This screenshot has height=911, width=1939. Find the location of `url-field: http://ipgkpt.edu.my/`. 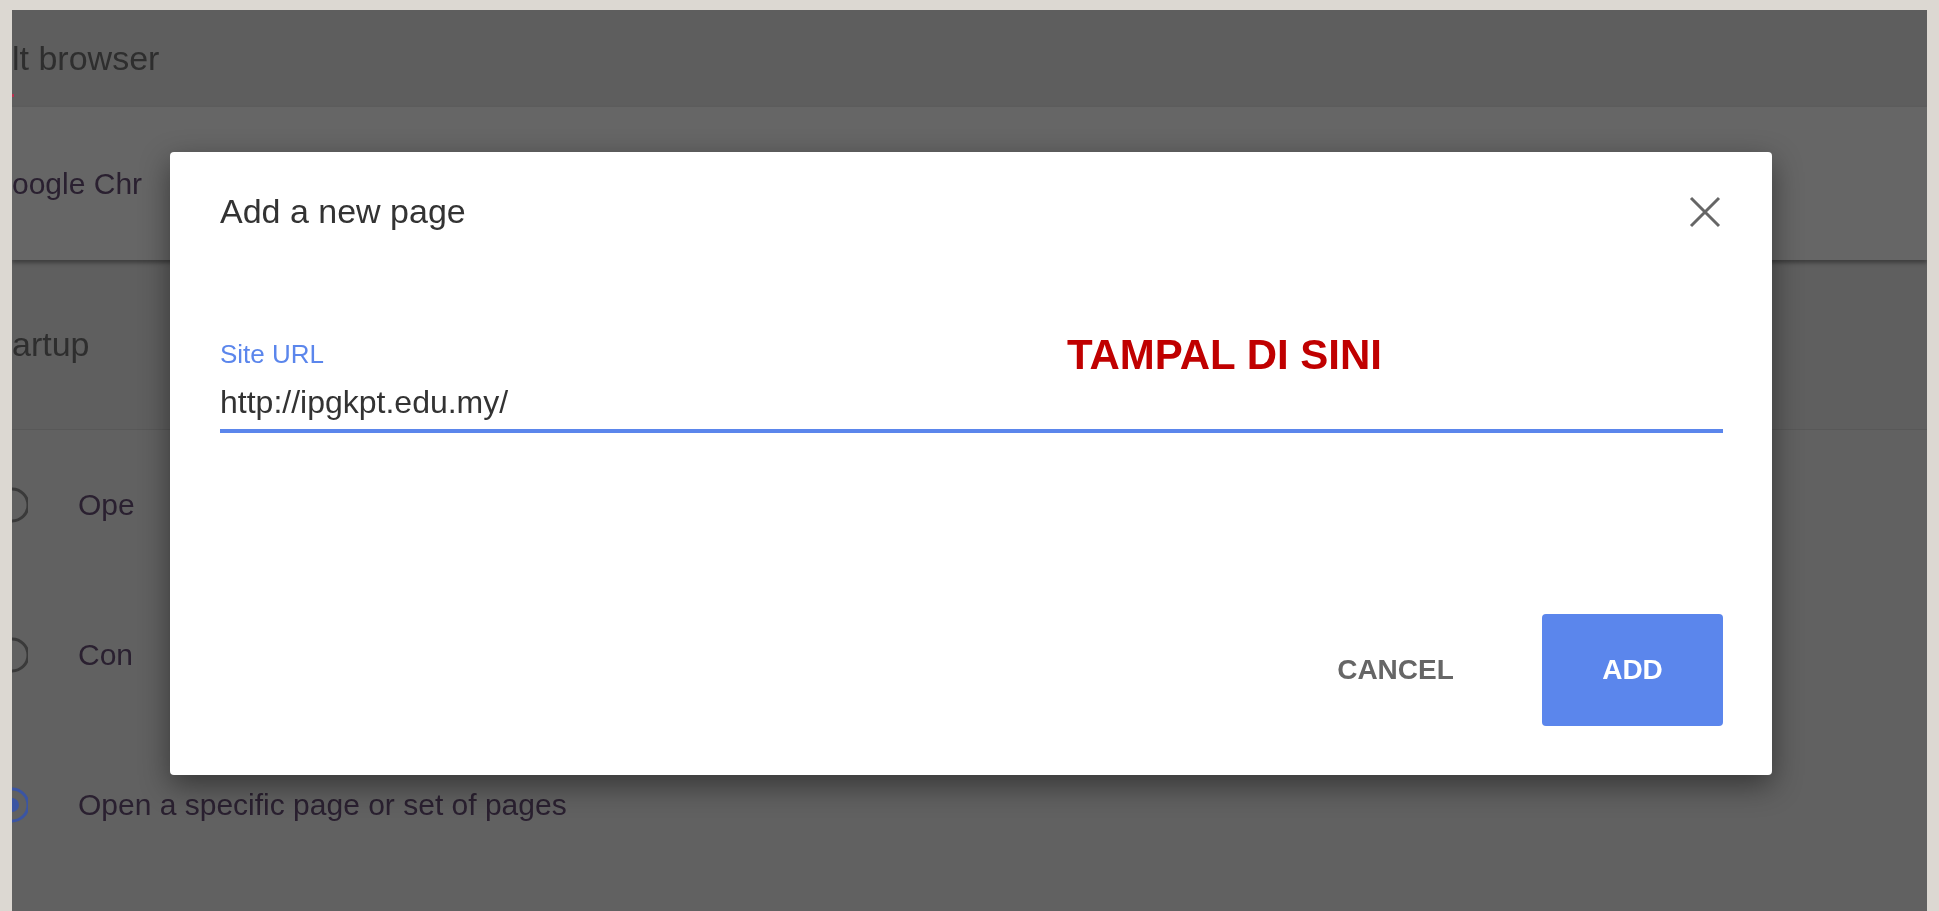

url-field: http://ipgkpt.edu.my/ is located at coordinates (971, 408).